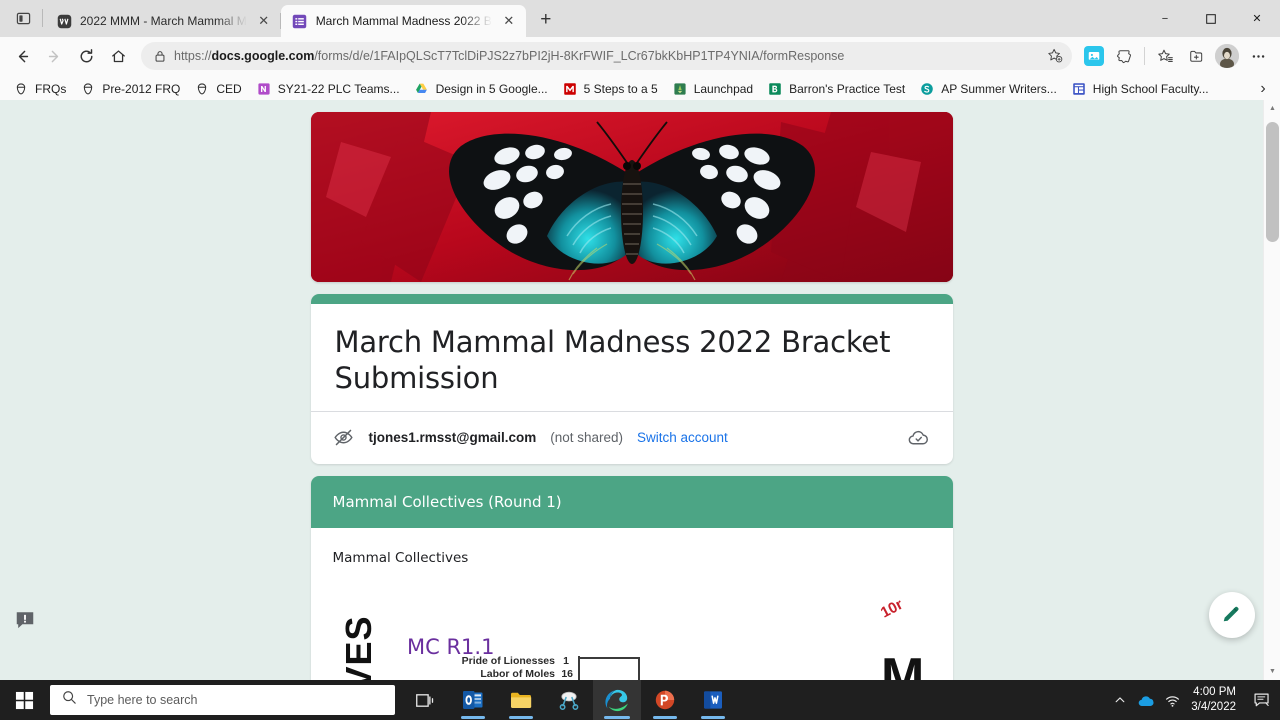  I want to click on svg-text: 16, so click(567, 674).